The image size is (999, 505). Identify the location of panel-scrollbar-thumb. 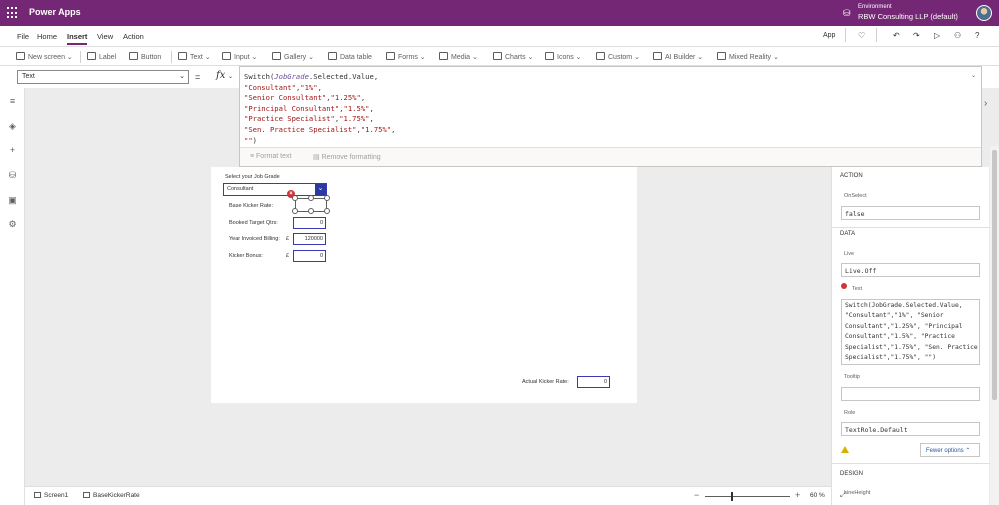
(994, 275).